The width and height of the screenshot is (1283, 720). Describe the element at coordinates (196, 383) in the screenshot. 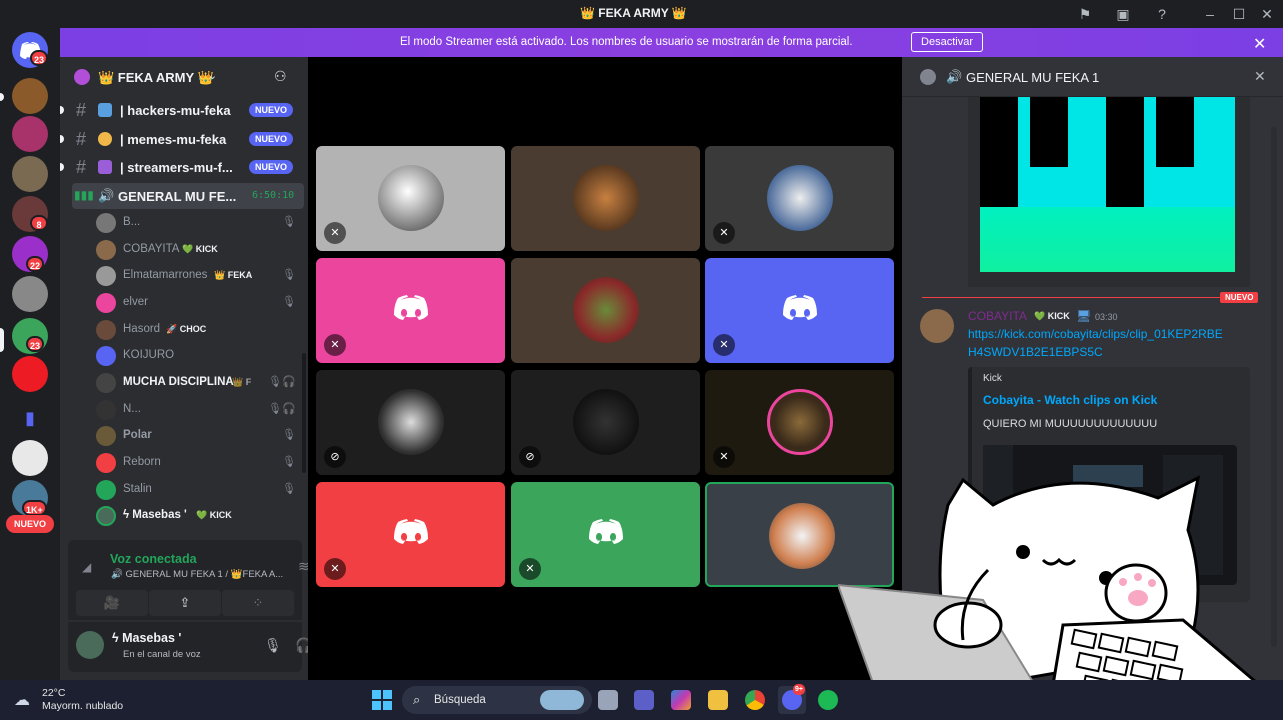

I see `voice-member: MUCHA DISCIPLINA 👑 F 🎙 🎧` at that location.